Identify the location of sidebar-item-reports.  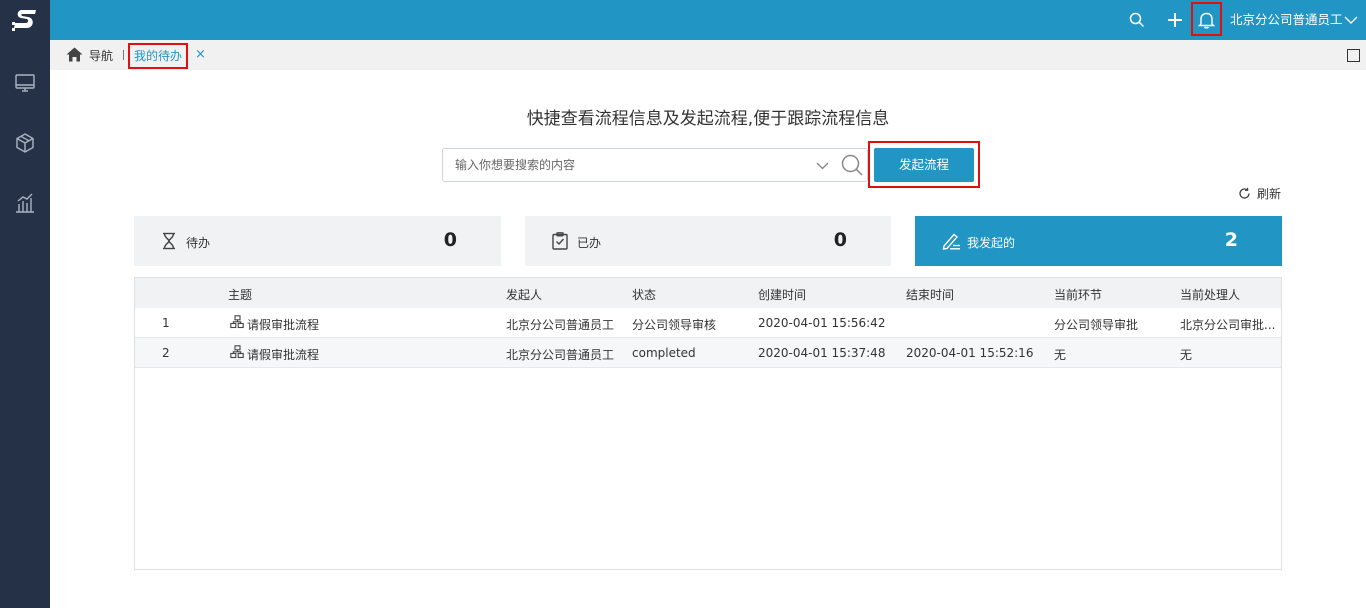
(25, 203).